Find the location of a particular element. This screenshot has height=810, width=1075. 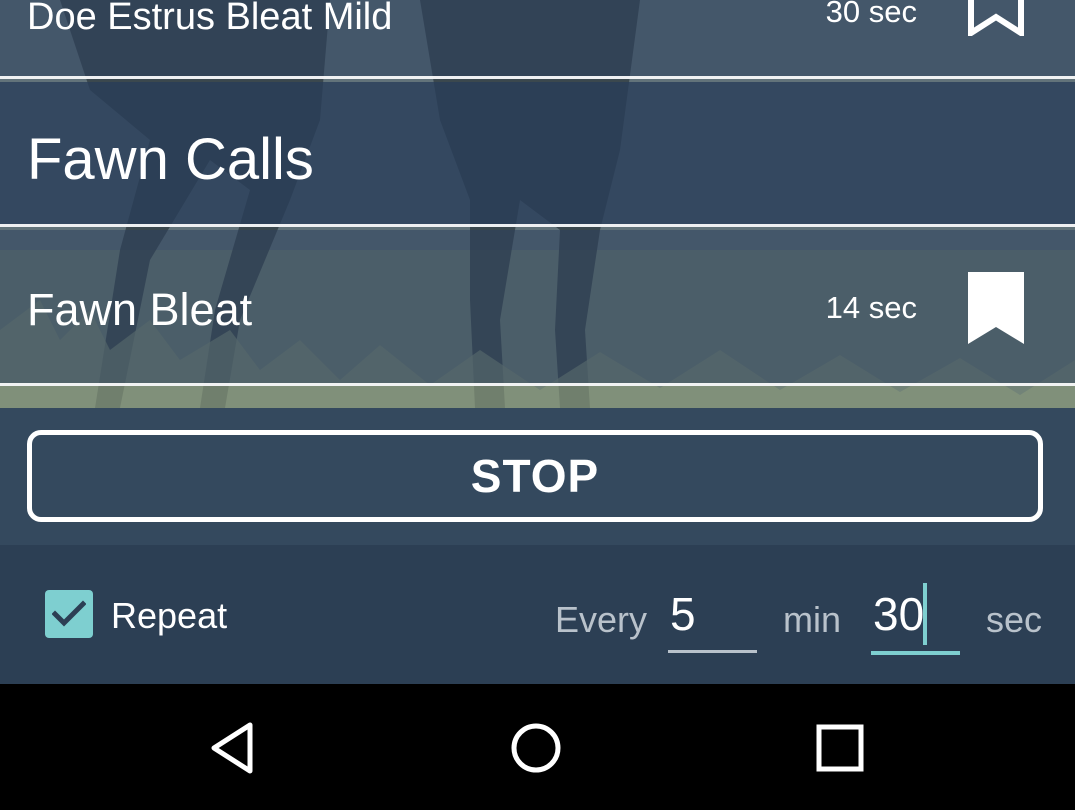

sound-title: Doe Estrus Bleat Mild is located at coordinates (210, 19).